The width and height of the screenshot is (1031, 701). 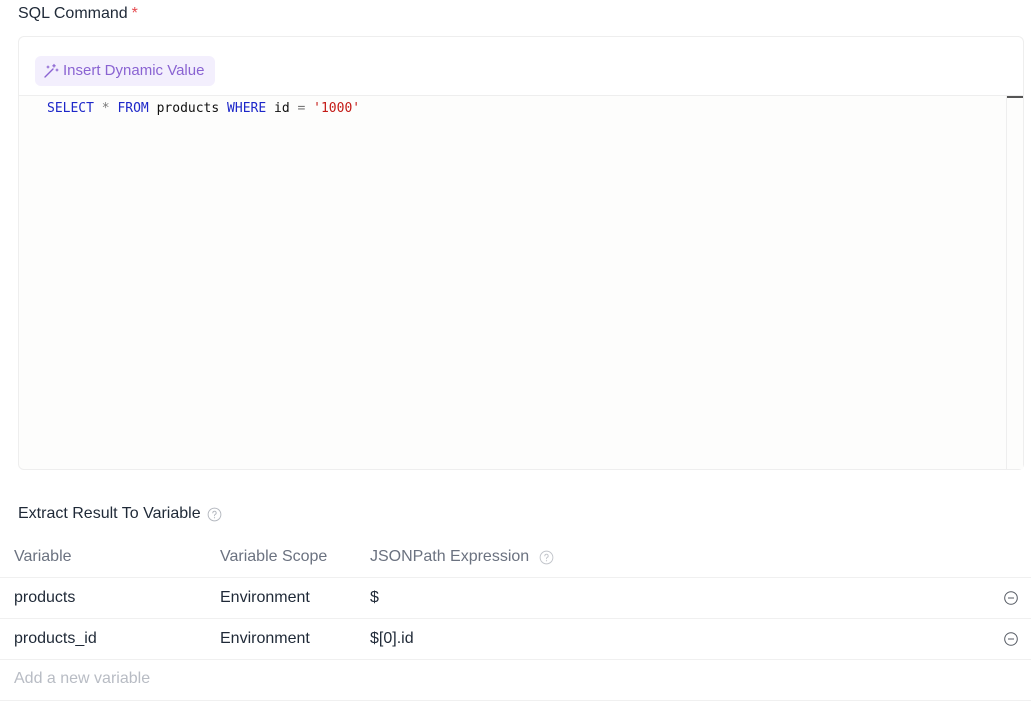 I want to click on insert-dynamic-value-button: Insert Dynamic Value, so click(x=125, y=71).